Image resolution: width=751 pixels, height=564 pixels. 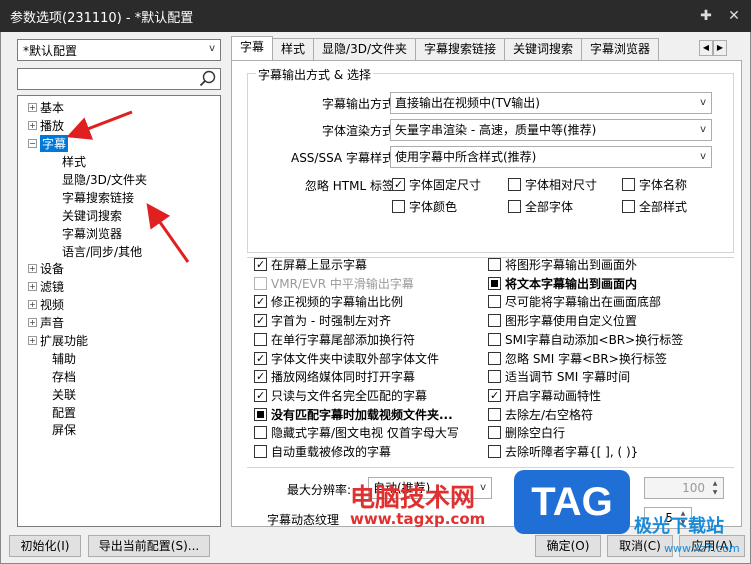 What do you see at coordinates (32, 144) in the screenshot?
I see `collapse-icon: −` at bounding box center [32, 144].